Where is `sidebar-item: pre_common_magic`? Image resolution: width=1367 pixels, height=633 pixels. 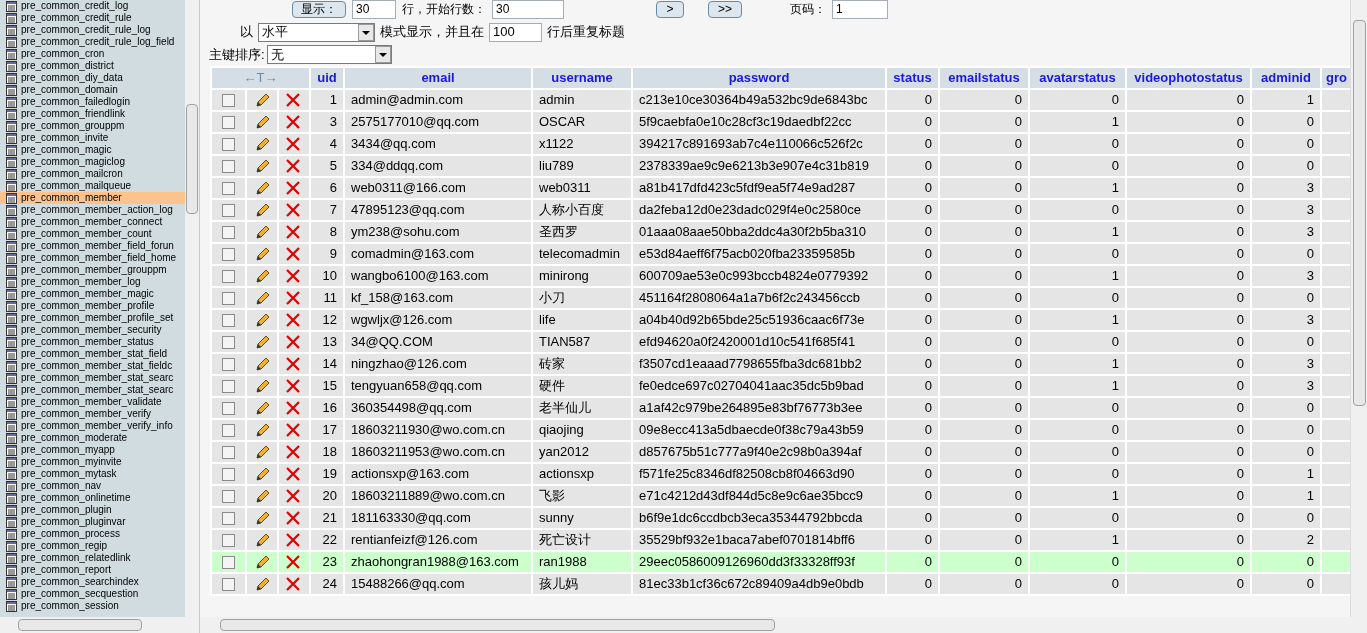
sidebar-item: pre_common_magic is located at coordinates (93, 150).